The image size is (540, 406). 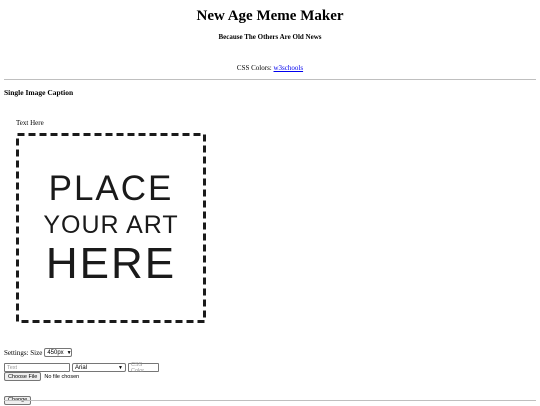 I want to click on no-file-text: No file chosen, so click(x=62, y=376).